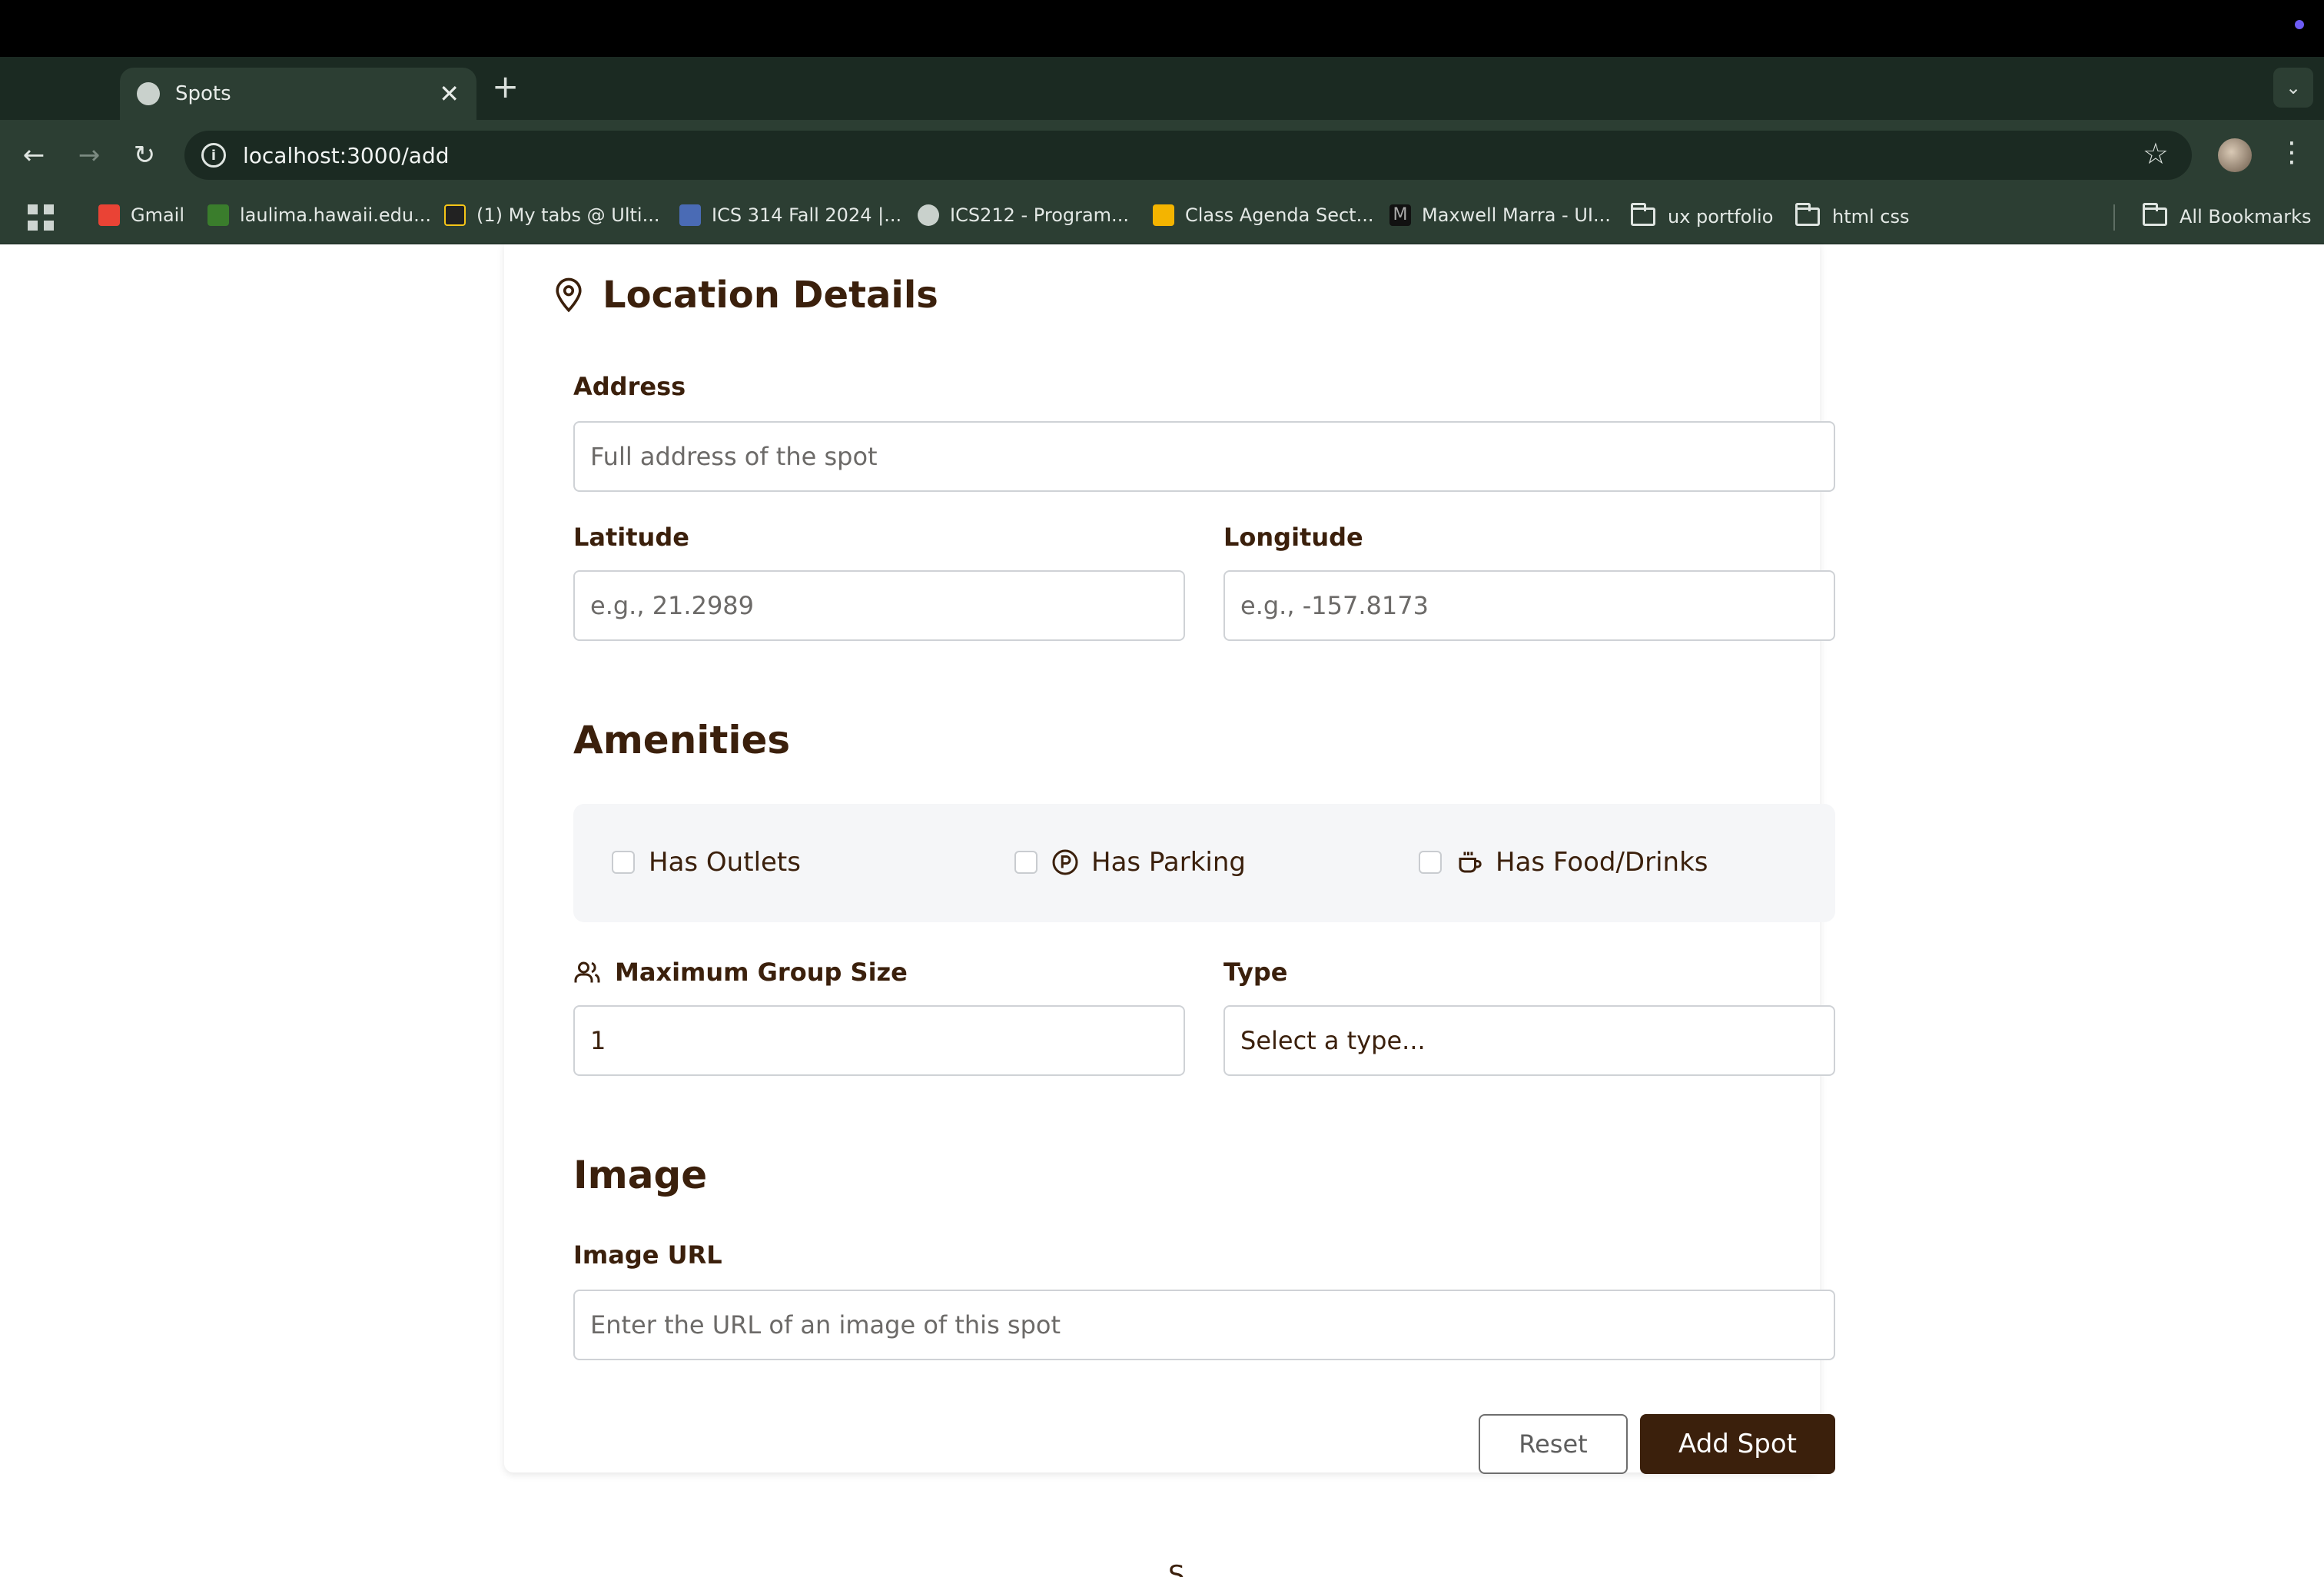  What do you see at coordinates (218, 215) in the screenshot?
I see `laulima-icon` at bounding box center [218, 215].